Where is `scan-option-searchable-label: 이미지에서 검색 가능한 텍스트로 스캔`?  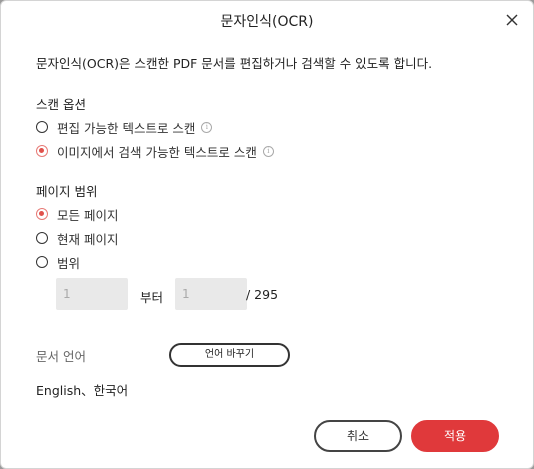 scan-option-searchable-label: 이미지에서 검색 가능한 텍스트로 스캔 is located at coordinates (157, 152).